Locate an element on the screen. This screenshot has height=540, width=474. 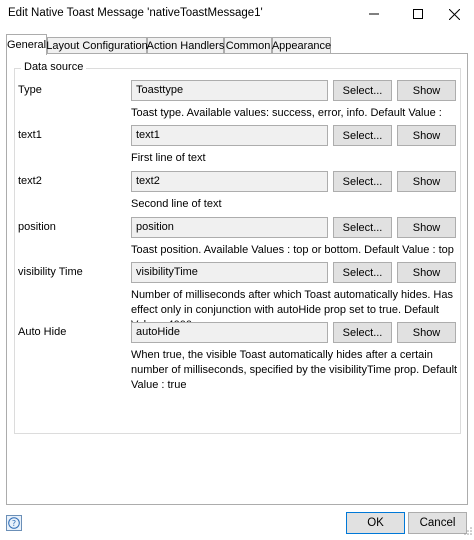
tab-appearance: Appearance is located at coordinates (301, 45).